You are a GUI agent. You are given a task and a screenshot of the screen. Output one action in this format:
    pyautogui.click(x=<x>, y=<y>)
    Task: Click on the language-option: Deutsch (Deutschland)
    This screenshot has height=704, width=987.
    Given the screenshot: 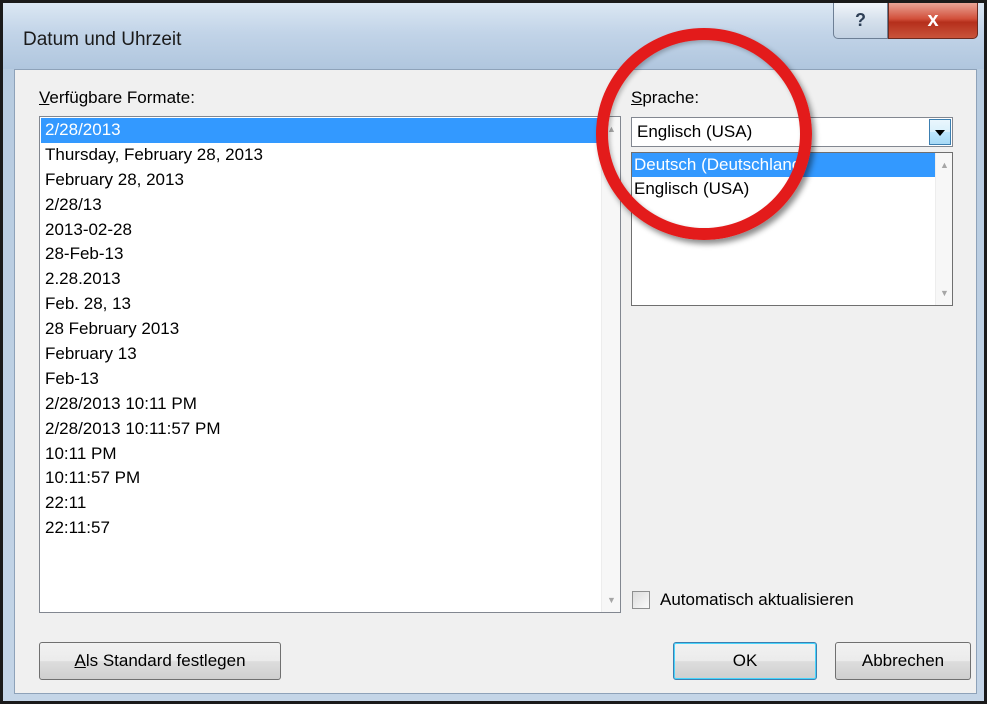 What is the action you would take?
    pyautogui.click(x=784, y=165)
    